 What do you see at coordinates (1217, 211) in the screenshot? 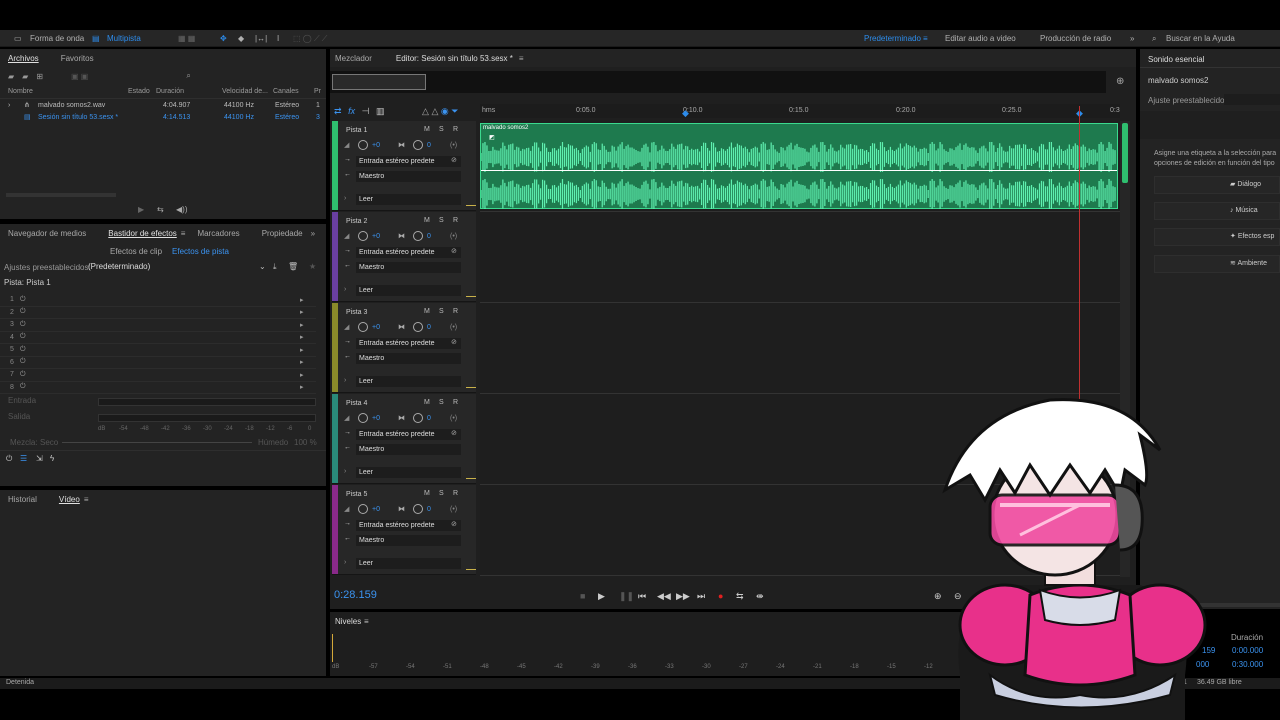
I see `music-button: ♪ Música` at bounding box center [1217, 211].